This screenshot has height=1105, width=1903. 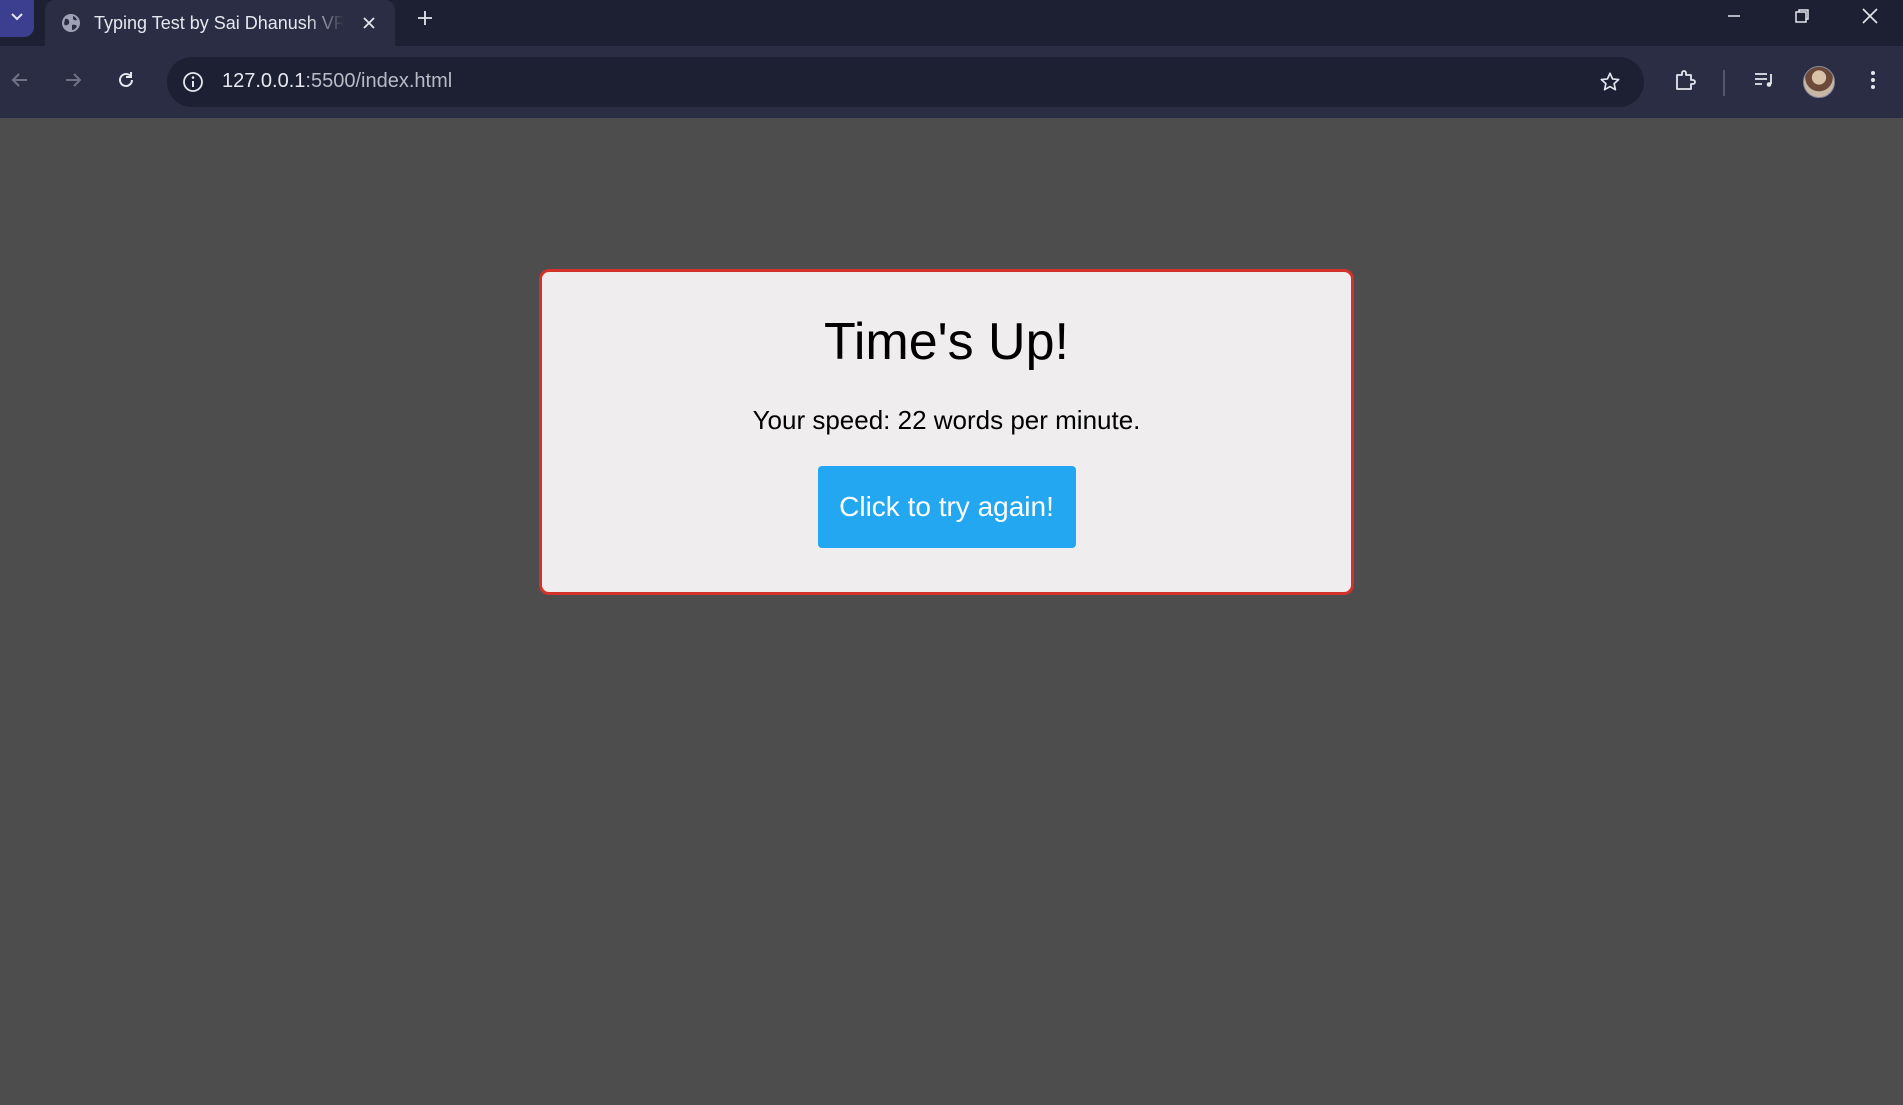 I want to click on media-controls-button, so click(x=1764, y=82).